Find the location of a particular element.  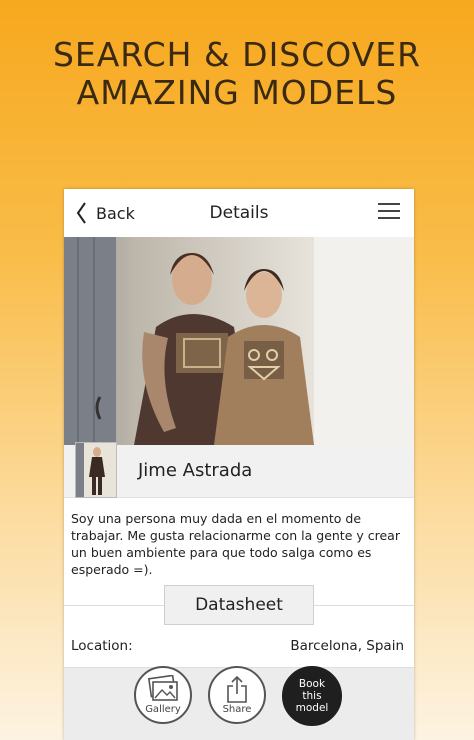

back-button: Back is located at coordinates (105, 213).